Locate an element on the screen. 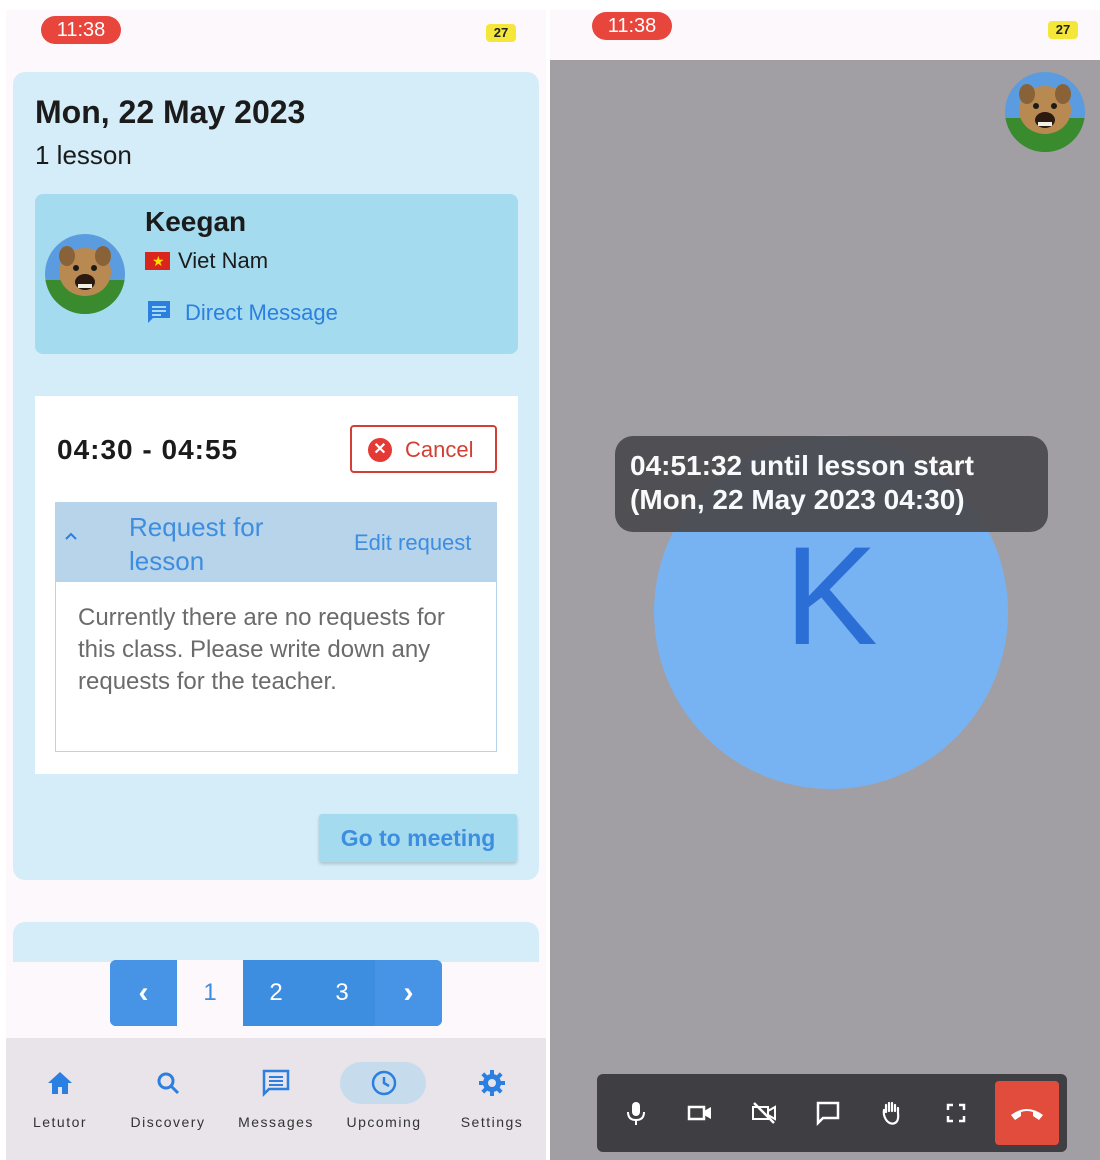  raise-hand-icon is located at coordinates (891, 1113).